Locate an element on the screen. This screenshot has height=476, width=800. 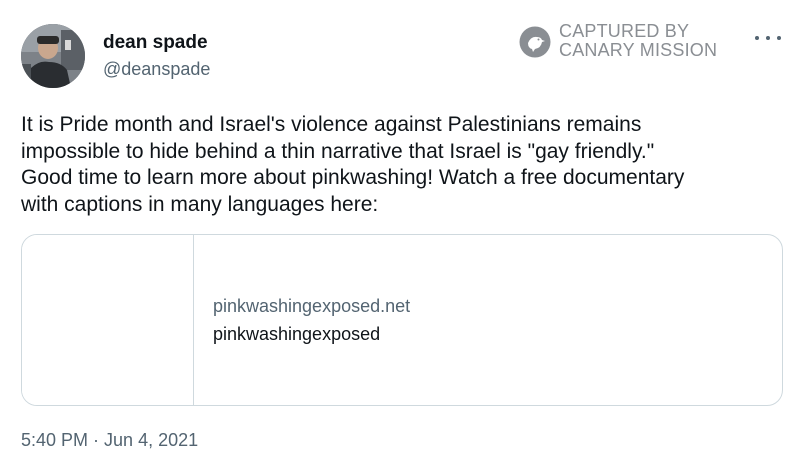
author-handle: @deanspade is located at coordinates (156, 69).